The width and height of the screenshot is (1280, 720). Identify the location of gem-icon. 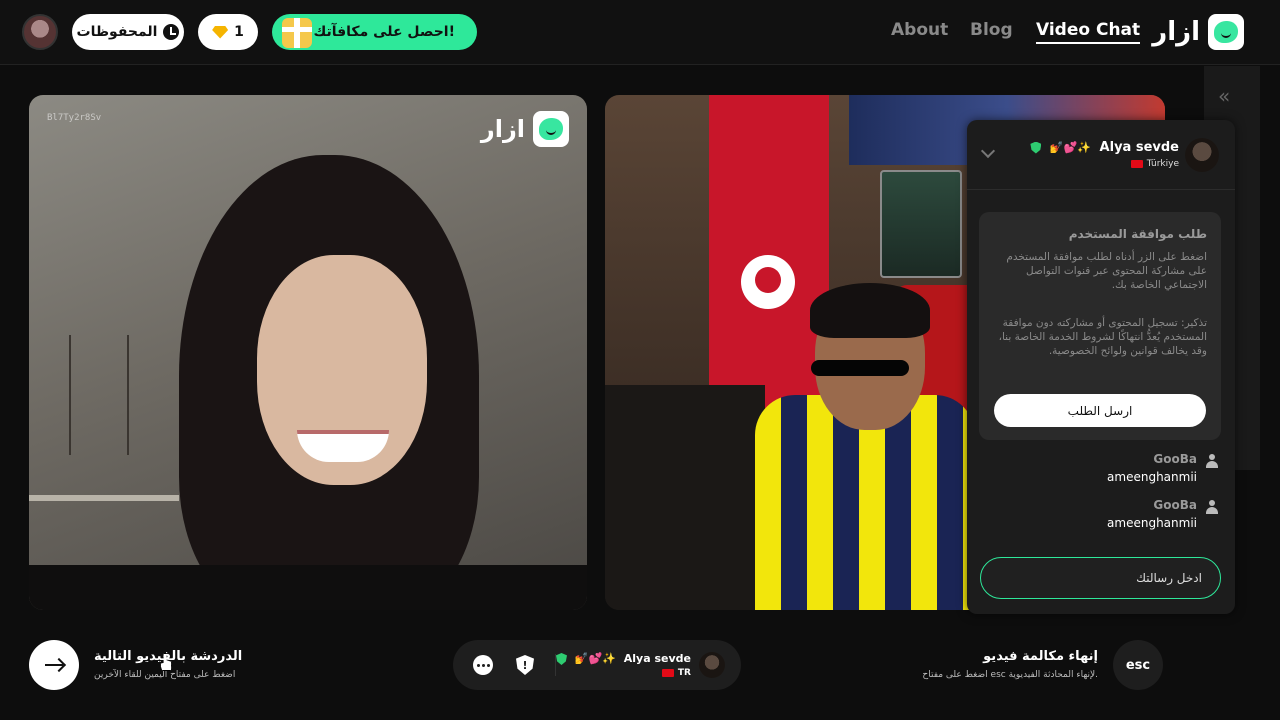
(220, 32).